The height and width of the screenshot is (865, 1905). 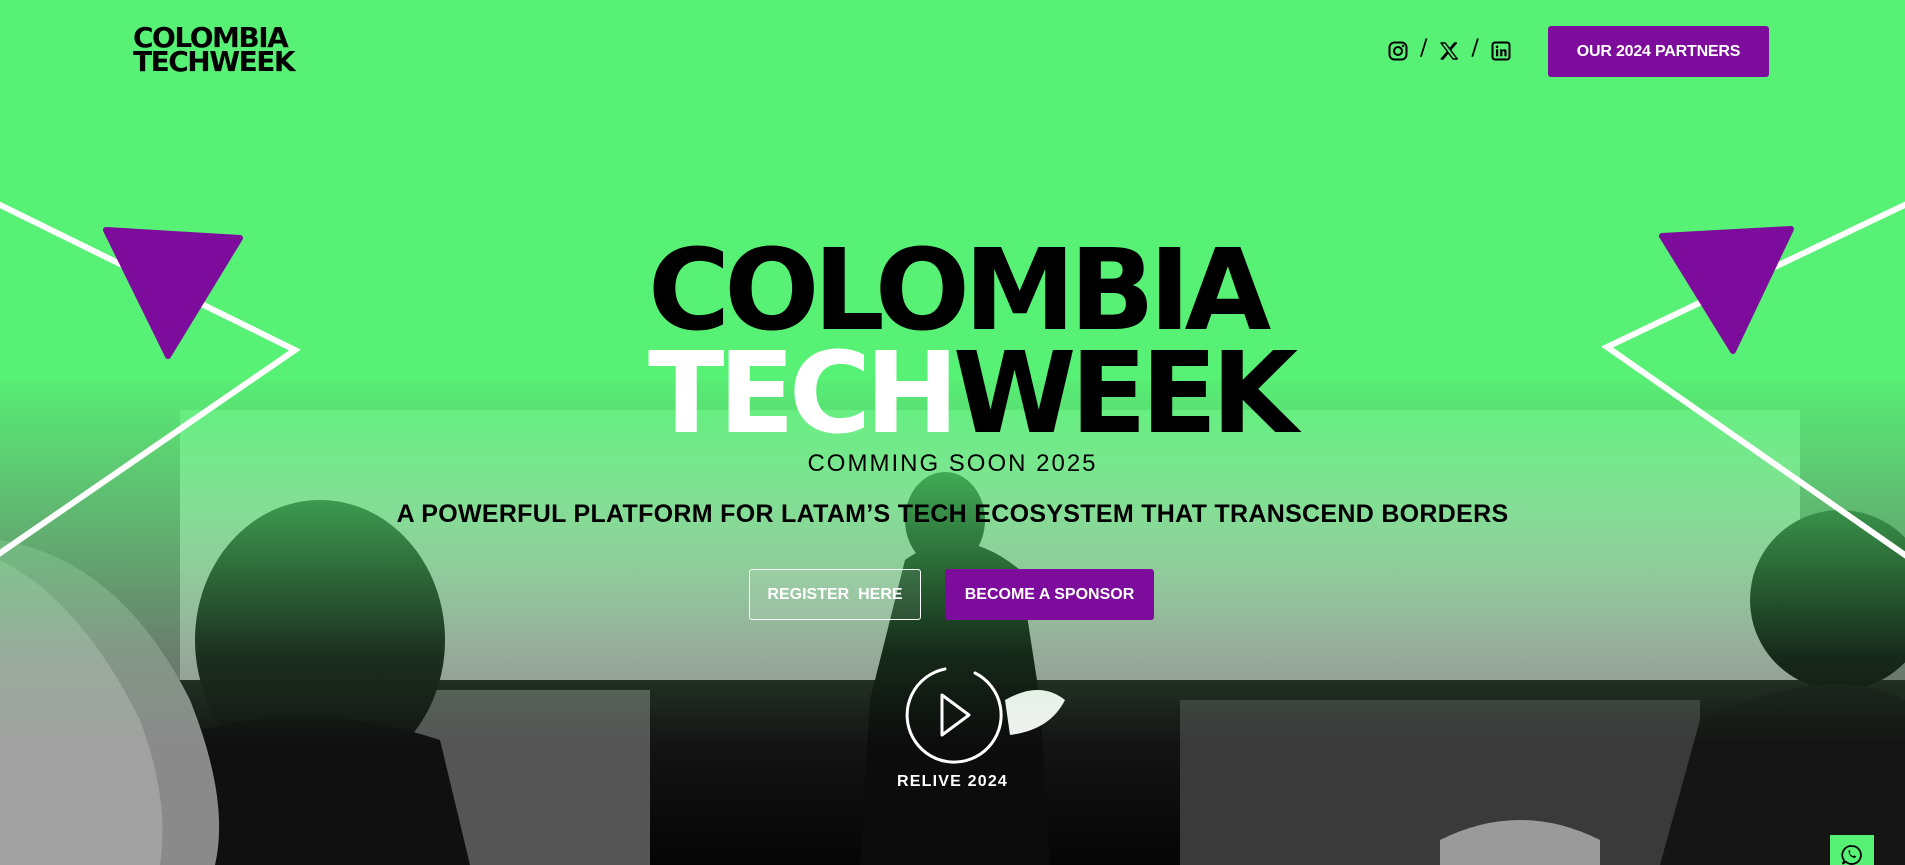 What do you see at coordinates (1049, 594) in the screenshot?
I see `become-sponsor-button: BECOME A SPONSOR` at bounding box center [1049, 594].